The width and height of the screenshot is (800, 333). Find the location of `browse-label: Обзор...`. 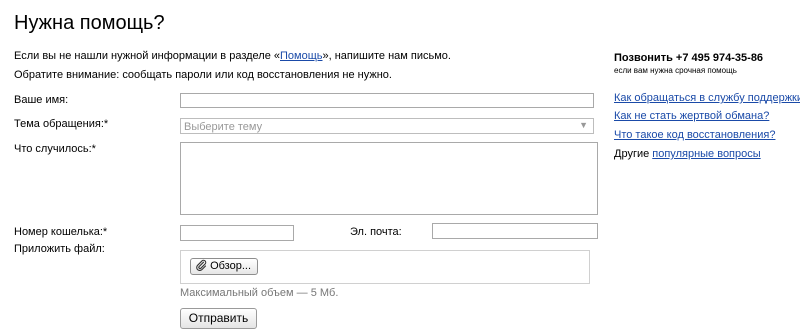

browse-label: Обзор... is located at coordinates (231, 266).